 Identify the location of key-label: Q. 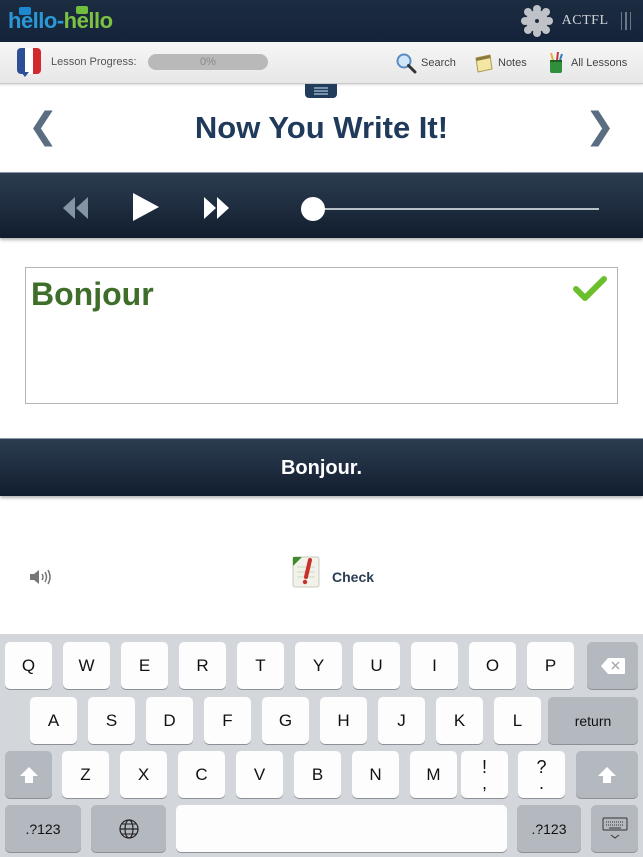
(28, 665).